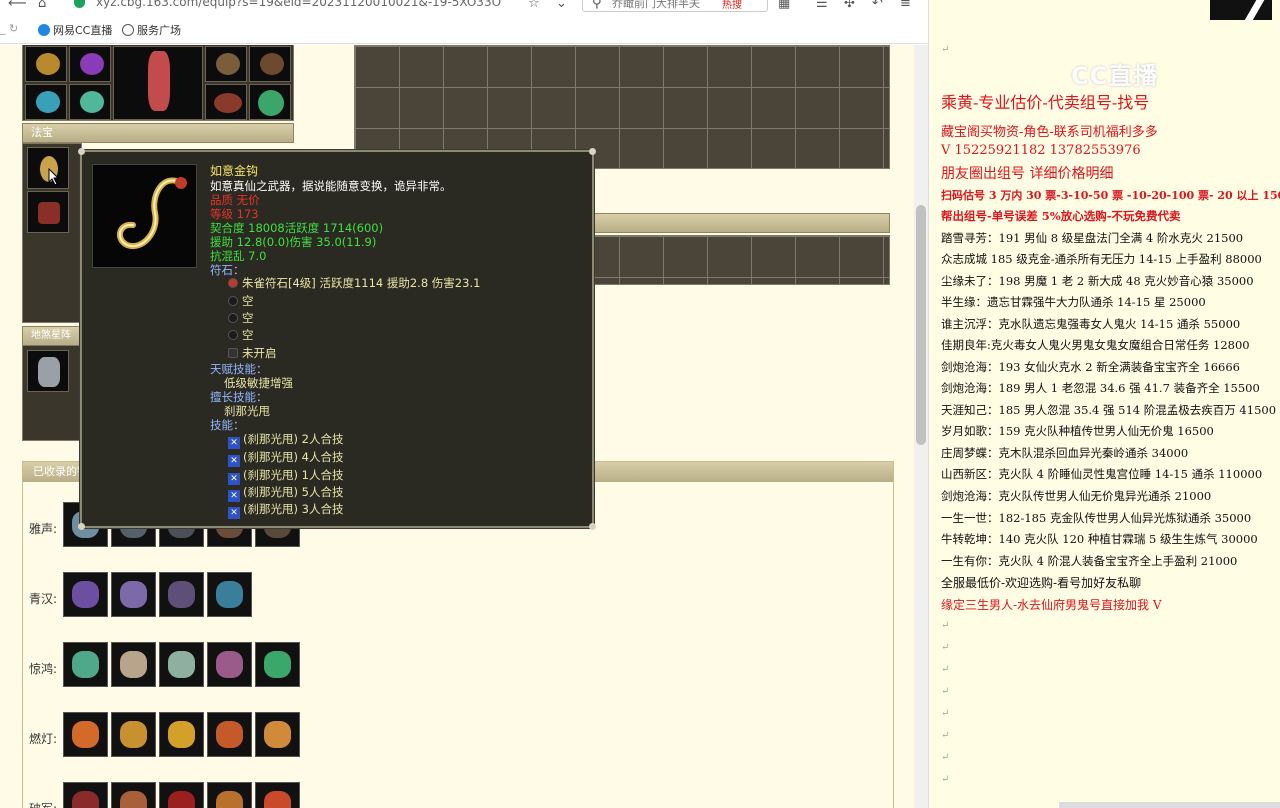 The height and width of the screenshot is (808, 1280). I want to click on rune-stone-icon, so click(233, 283).